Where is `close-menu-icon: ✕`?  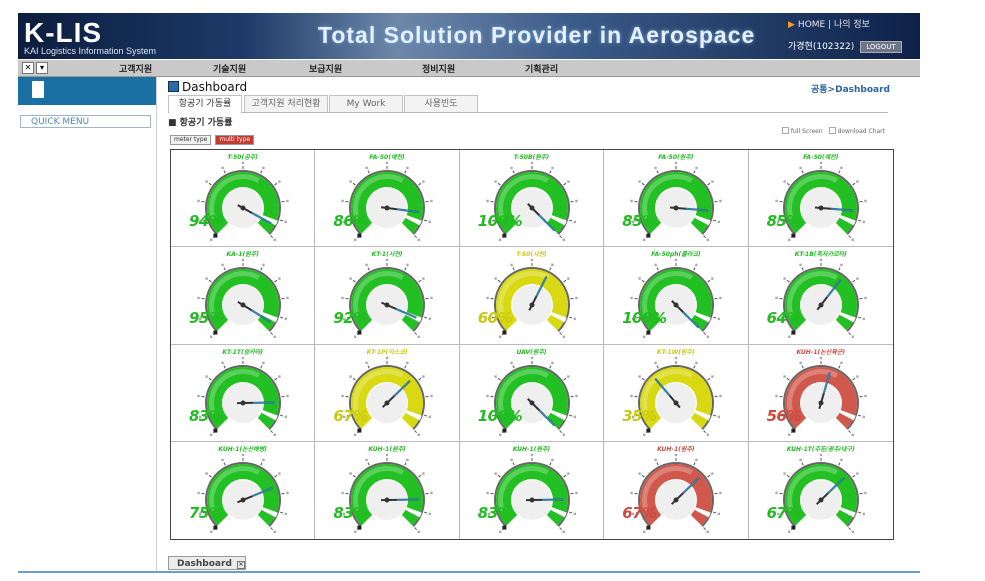
close-menu-icon: ✕ is located at coordinates (28, 68).